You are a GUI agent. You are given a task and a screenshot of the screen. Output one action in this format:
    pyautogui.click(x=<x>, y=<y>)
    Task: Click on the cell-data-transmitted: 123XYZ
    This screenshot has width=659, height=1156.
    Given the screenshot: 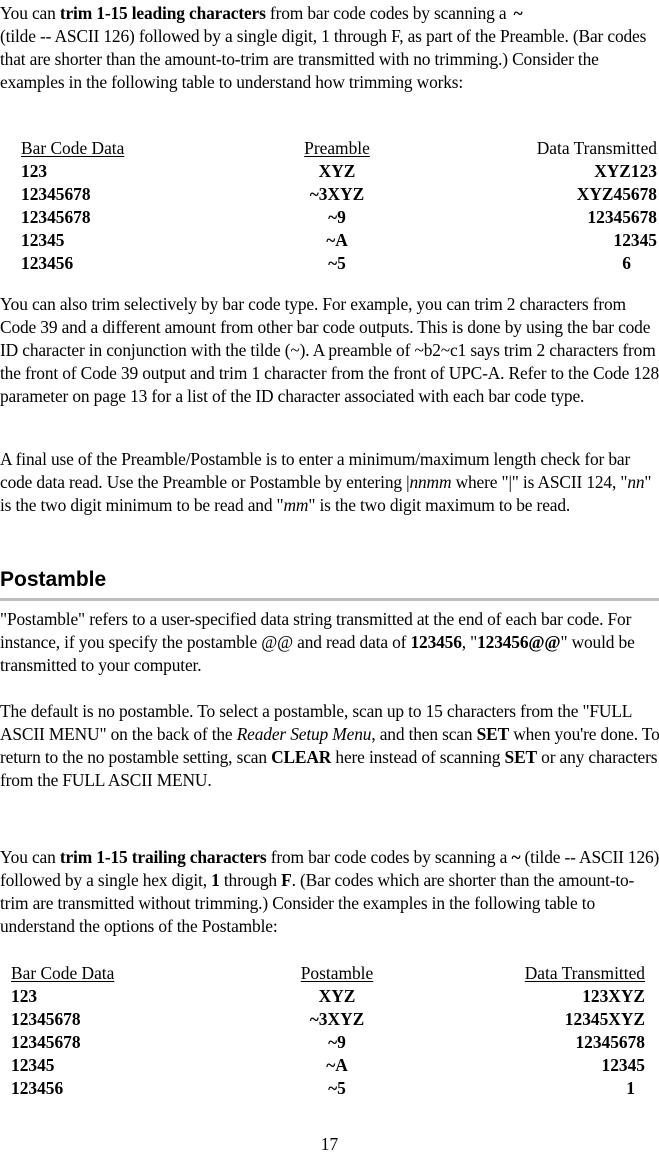 What is the action you would take?
    pyautogui.click(x=613, y=996)
    